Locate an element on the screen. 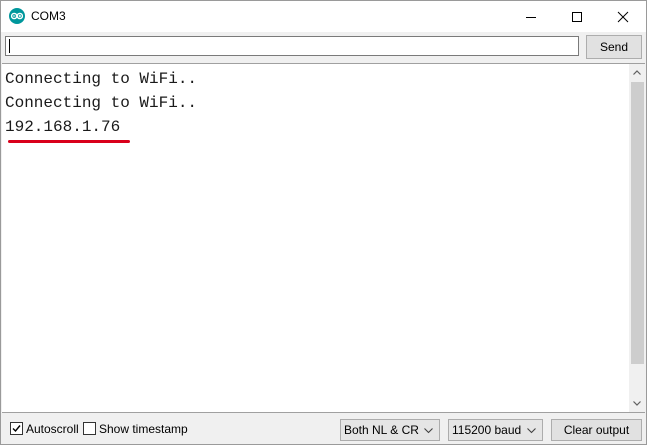 The height and width of the screenshot is (445, 647). output-line-ip-address: 192.168.1.76 is located at coordinates (63, 127).